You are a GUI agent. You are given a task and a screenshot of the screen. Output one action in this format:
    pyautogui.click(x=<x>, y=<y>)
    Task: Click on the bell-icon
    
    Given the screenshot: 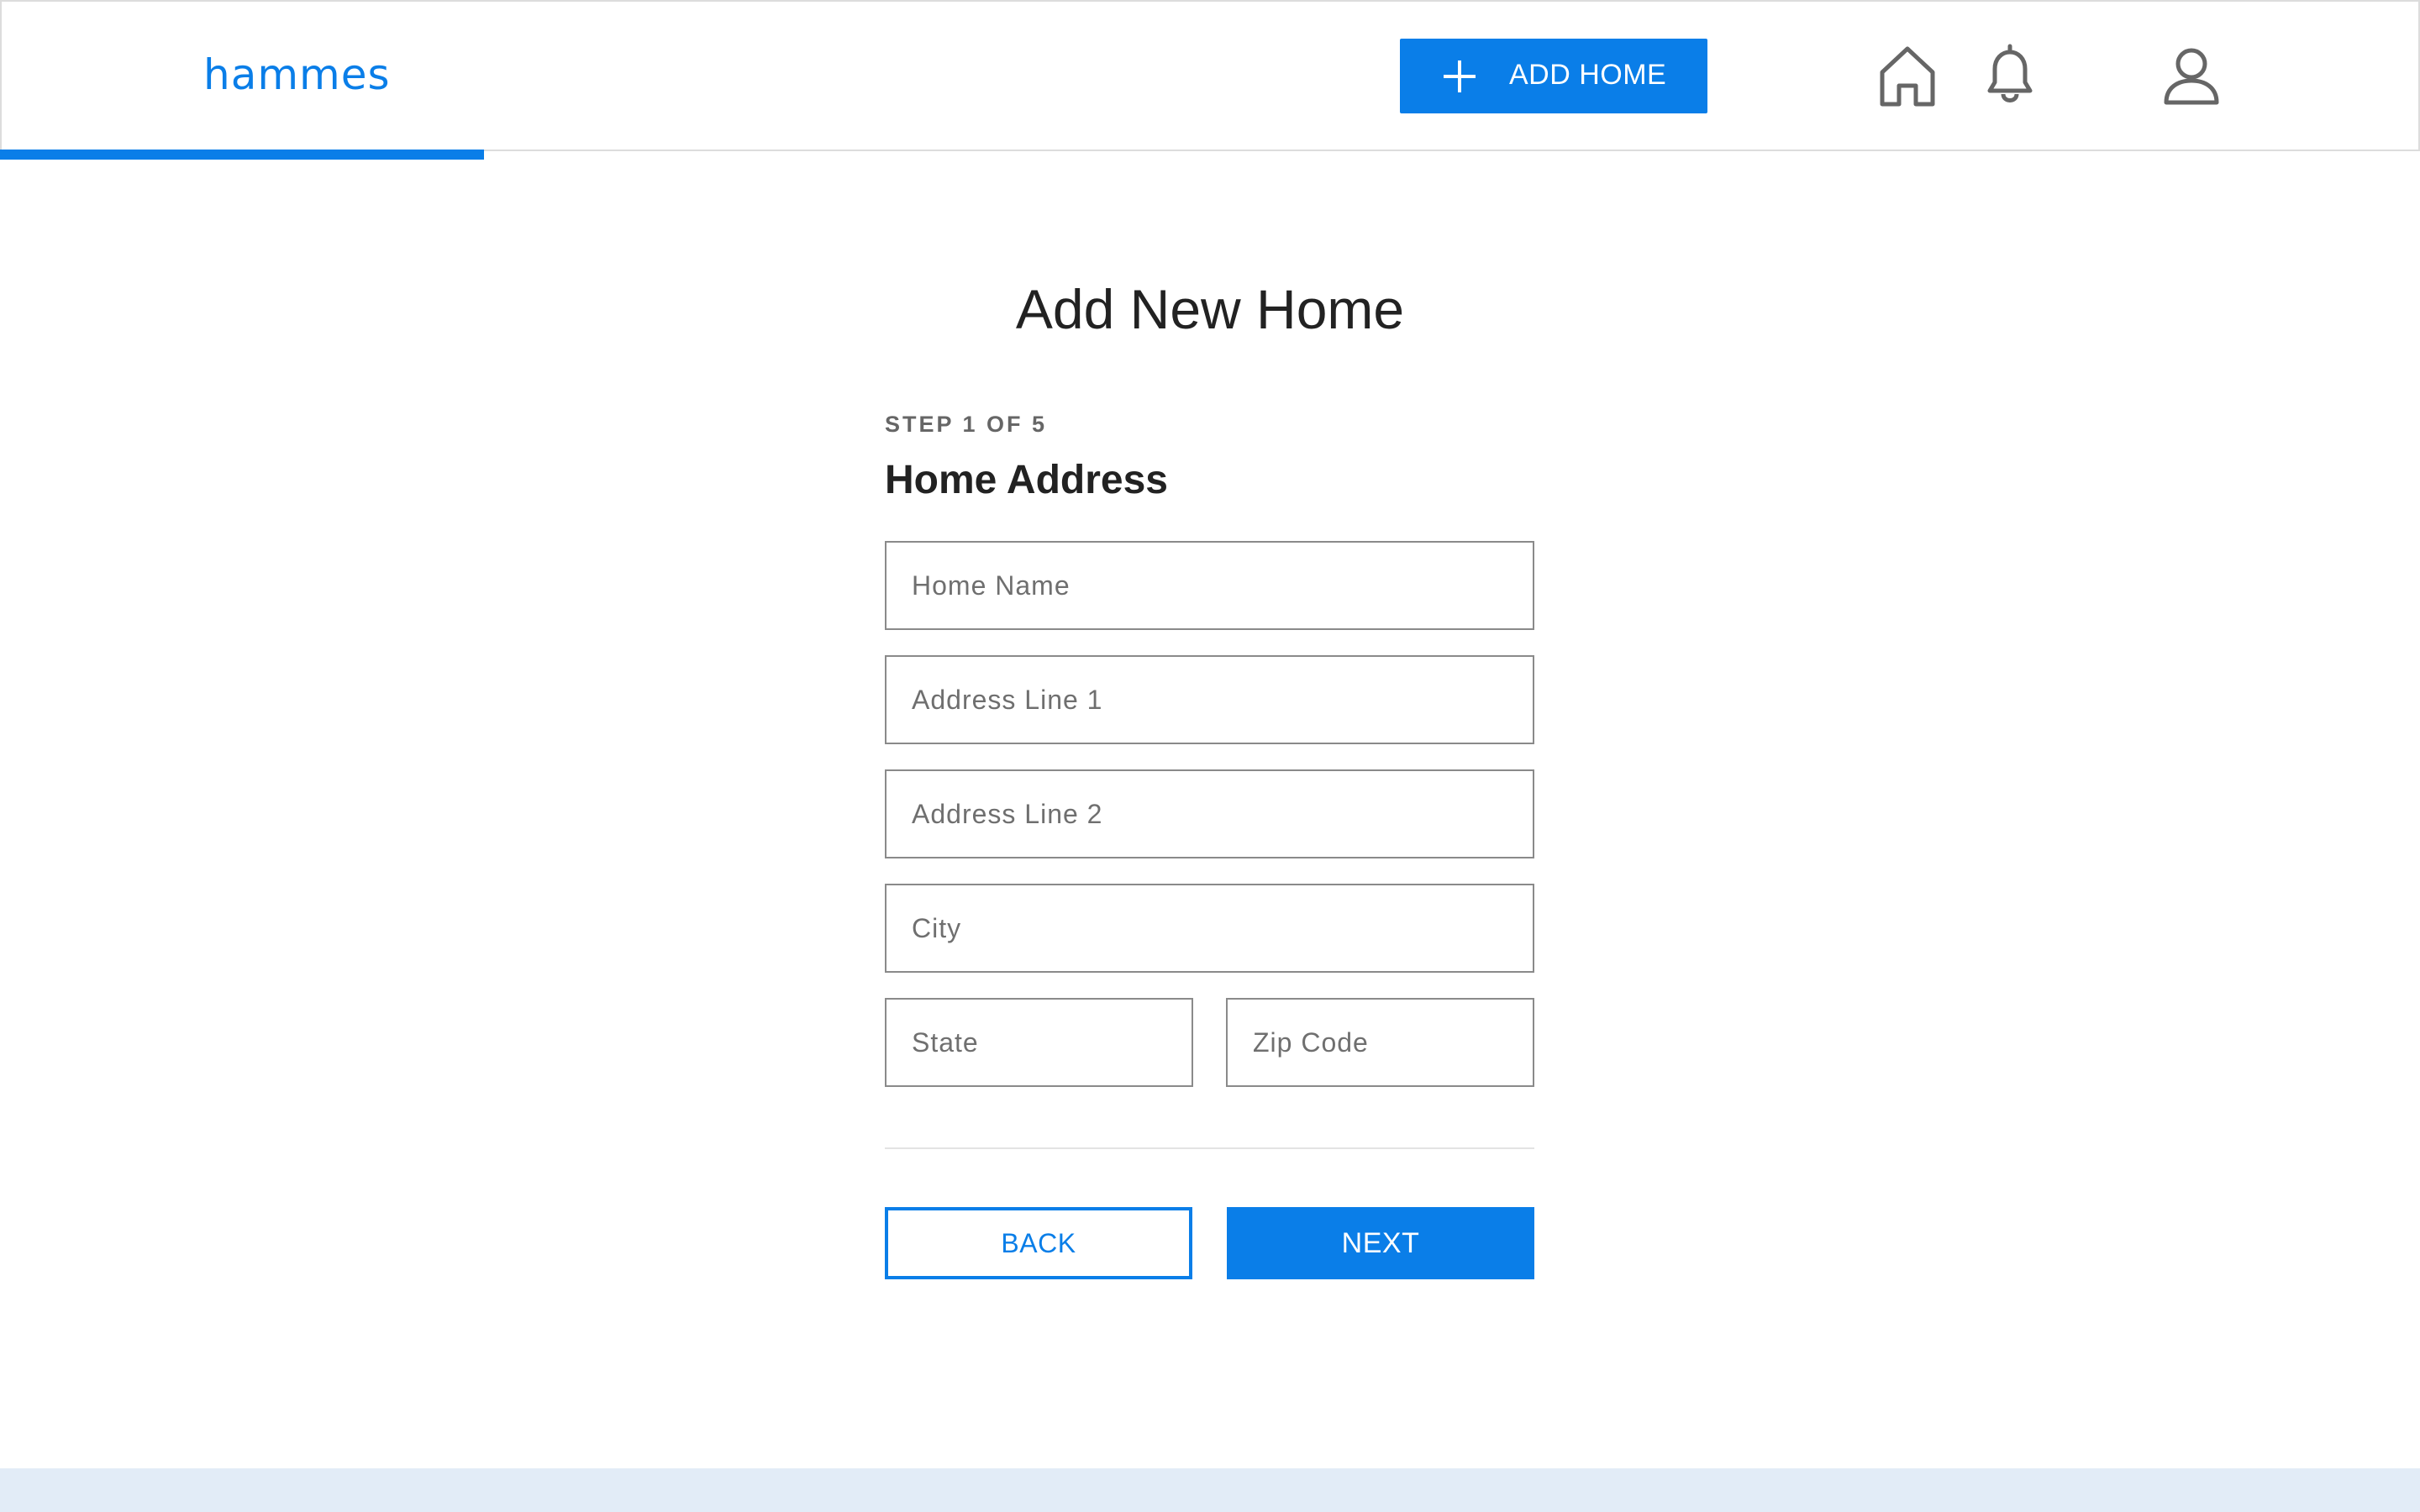 What is the action you would take?
    pyautogui.click(x=2010, y=76)
    